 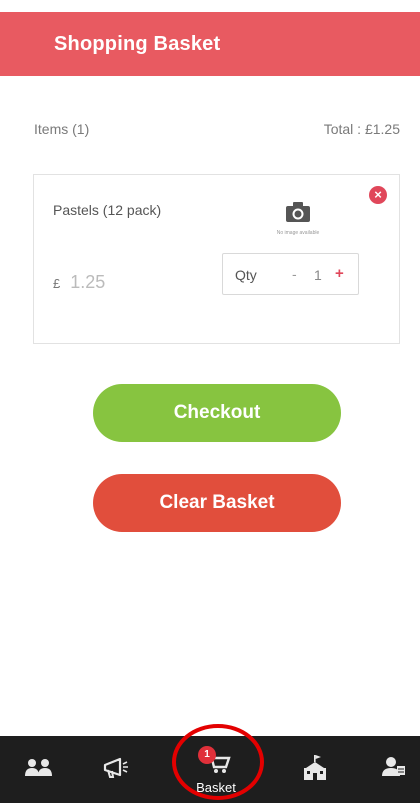 What do you see at coordinates (218, 769) in the screenshot?
I see `nav-item-basket: 1 Basket` at bounding box center [218, 769].